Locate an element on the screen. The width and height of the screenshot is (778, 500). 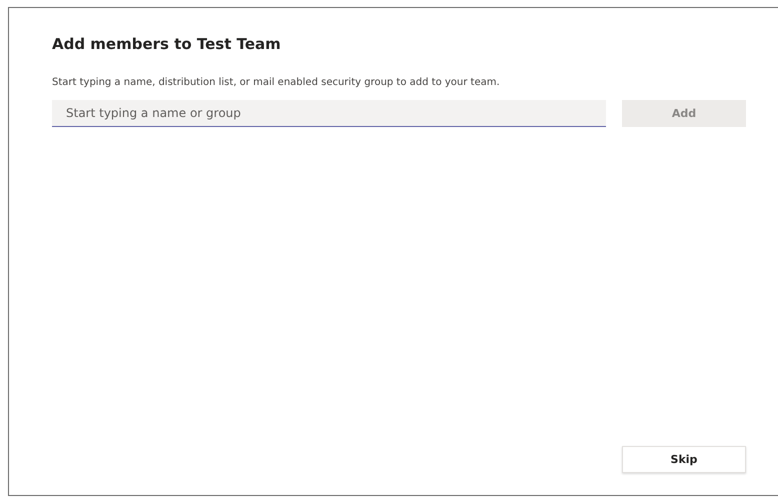
dialog-title: Add members to Test Team is located at coordinates (167, 44).